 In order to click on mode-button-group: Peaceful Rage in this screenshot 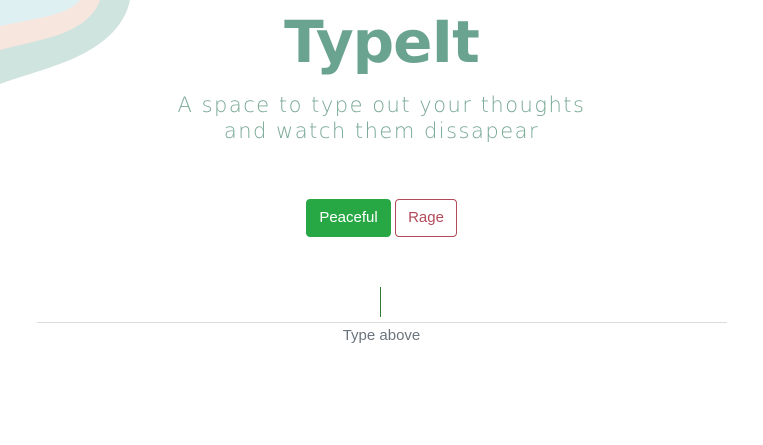, I will do `click(381, 218)`.